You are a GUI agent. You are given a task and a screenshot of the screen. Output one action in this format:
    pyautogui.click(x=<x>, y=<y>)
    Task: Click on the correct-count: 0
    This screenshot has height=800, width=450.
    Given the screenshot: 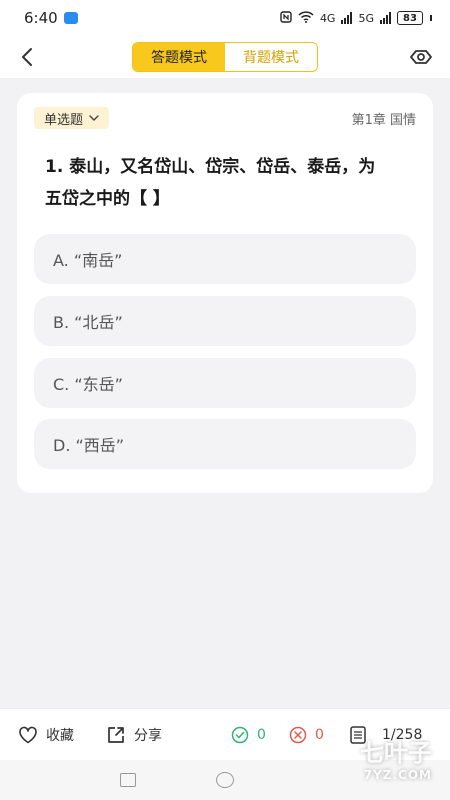 What is the action you would take?
    pyautogui.click(x=248, y=735)
    